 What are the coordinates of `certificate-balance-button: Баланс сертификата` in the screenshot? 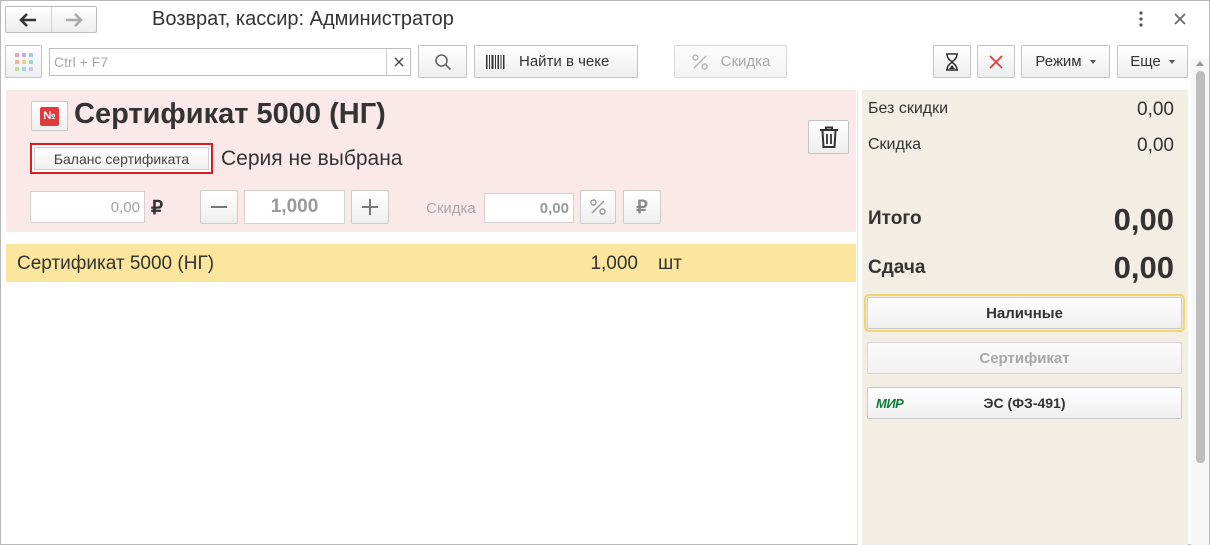 It's located at (121, 158).